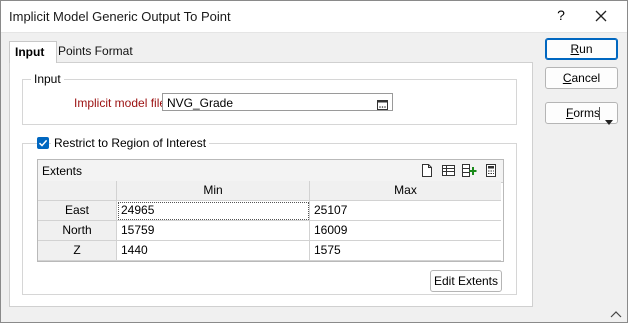  I want to click on east-min-cell: 24965, so click(213, 211).